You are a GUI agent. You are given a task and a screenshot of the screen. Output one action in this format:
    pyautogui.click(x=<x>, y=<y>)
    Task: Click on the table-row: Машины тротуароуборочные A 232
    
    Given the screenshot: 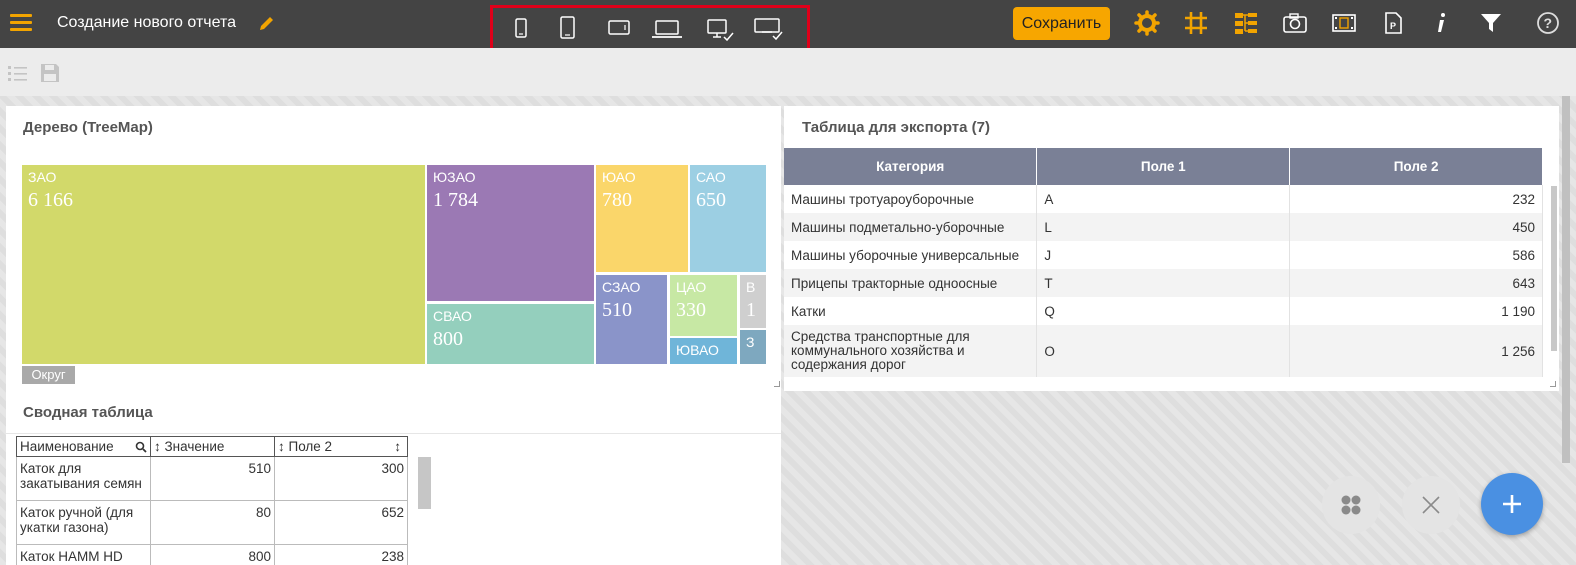 What is the action you would take?
    pyautogui.click(x=1163, y=199)
    